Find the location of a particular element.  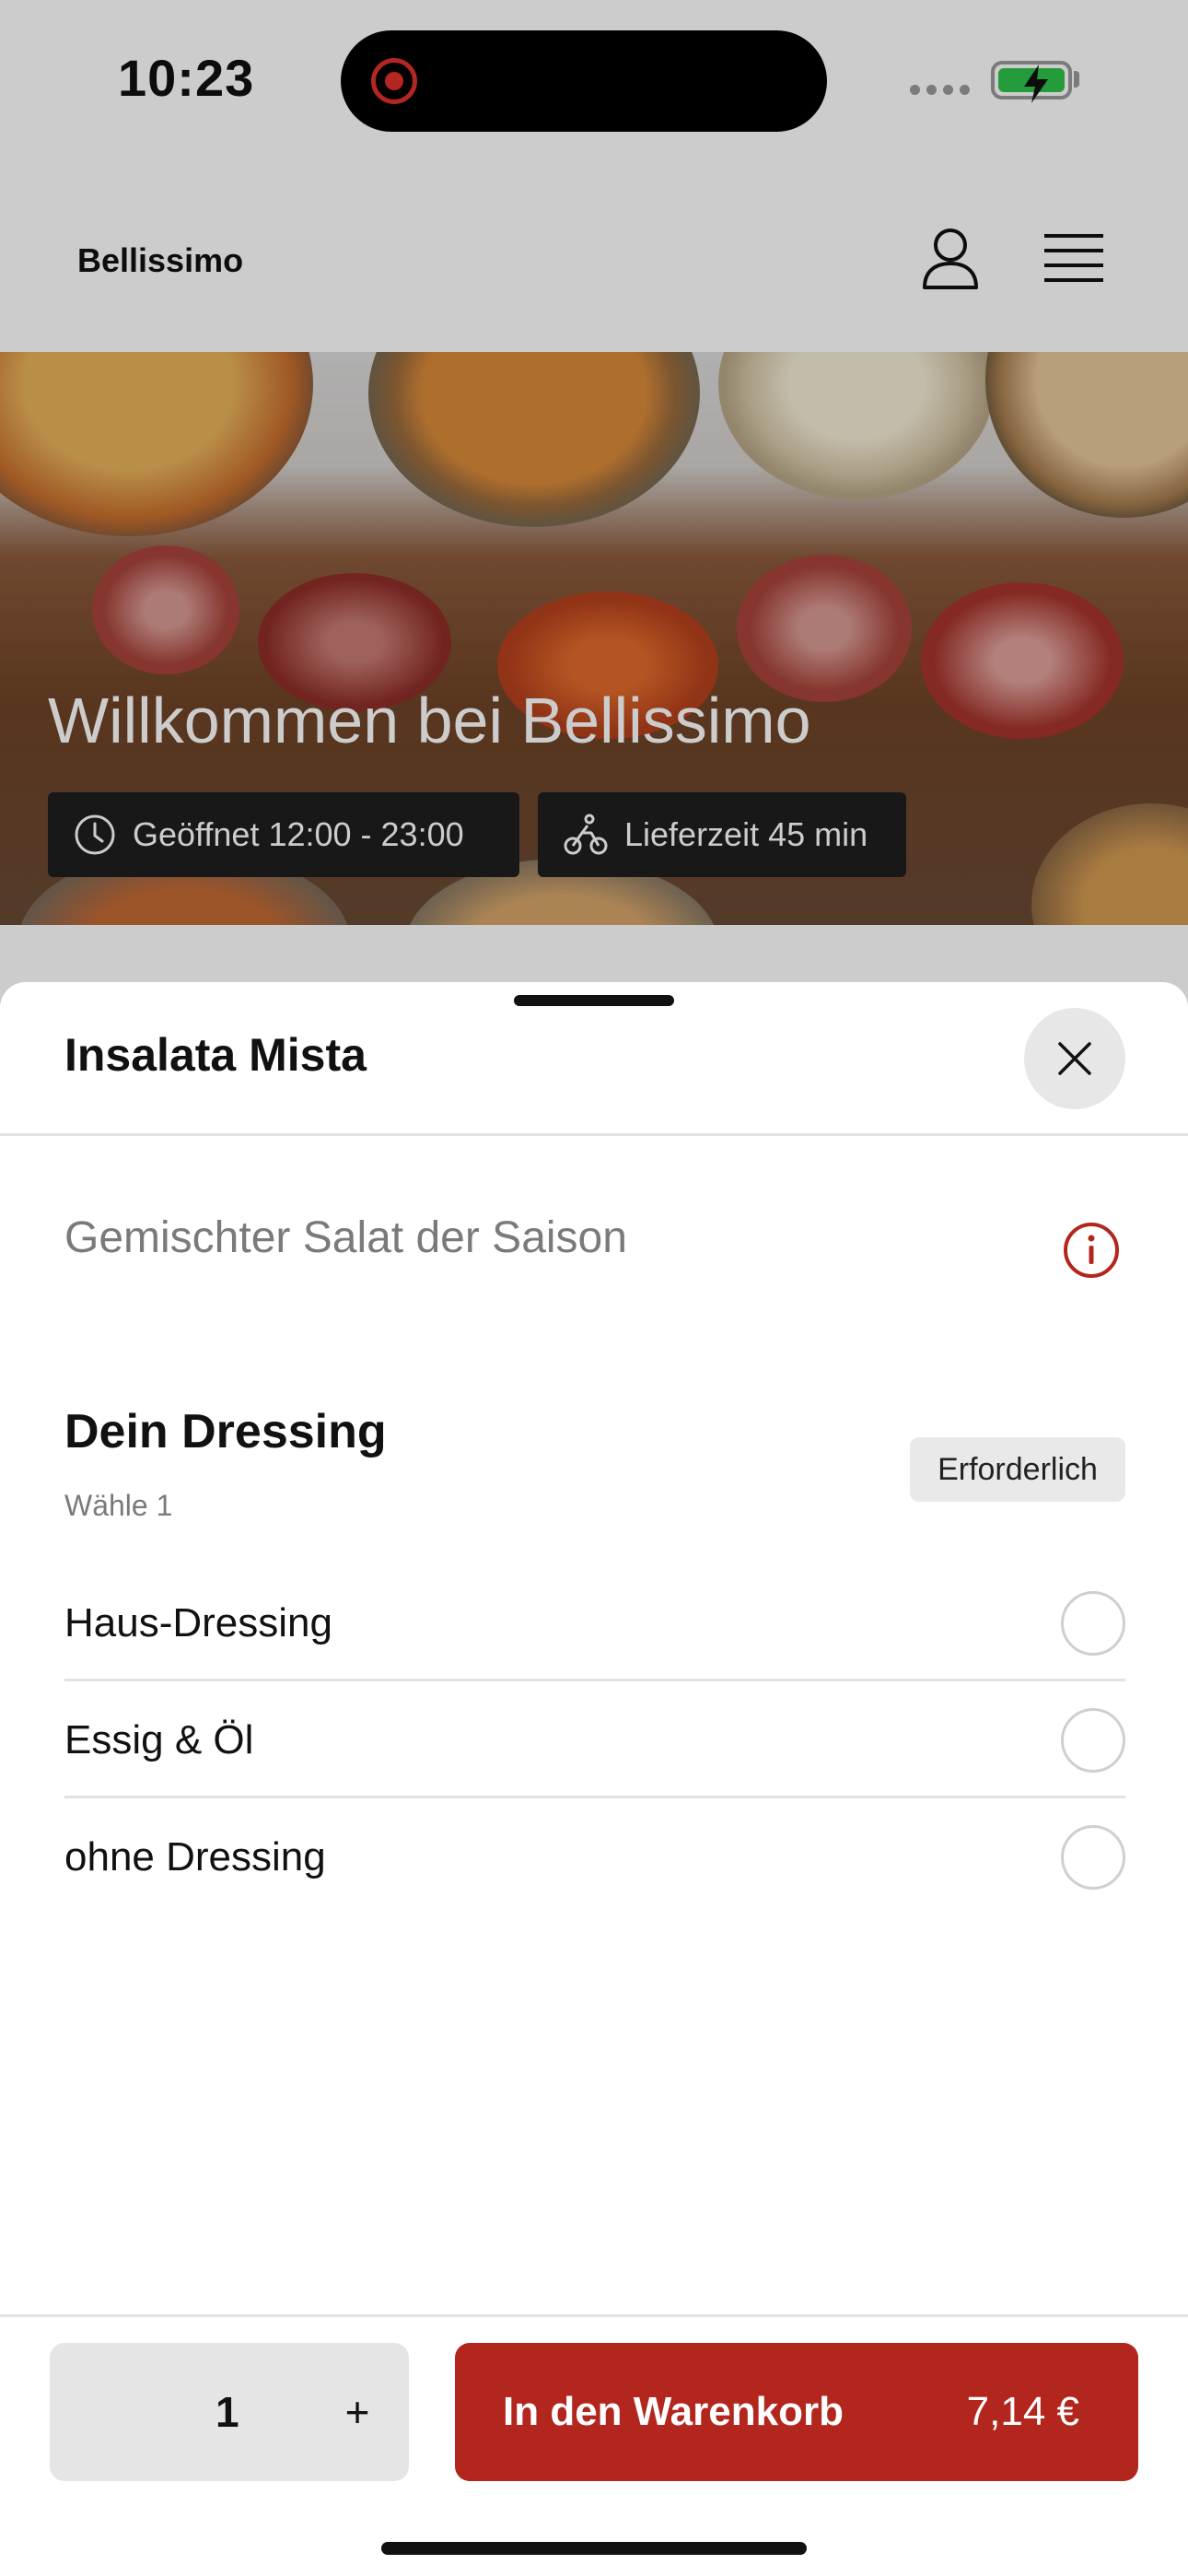

quantity-plus-button: + is located at coordinates (357, 2412).